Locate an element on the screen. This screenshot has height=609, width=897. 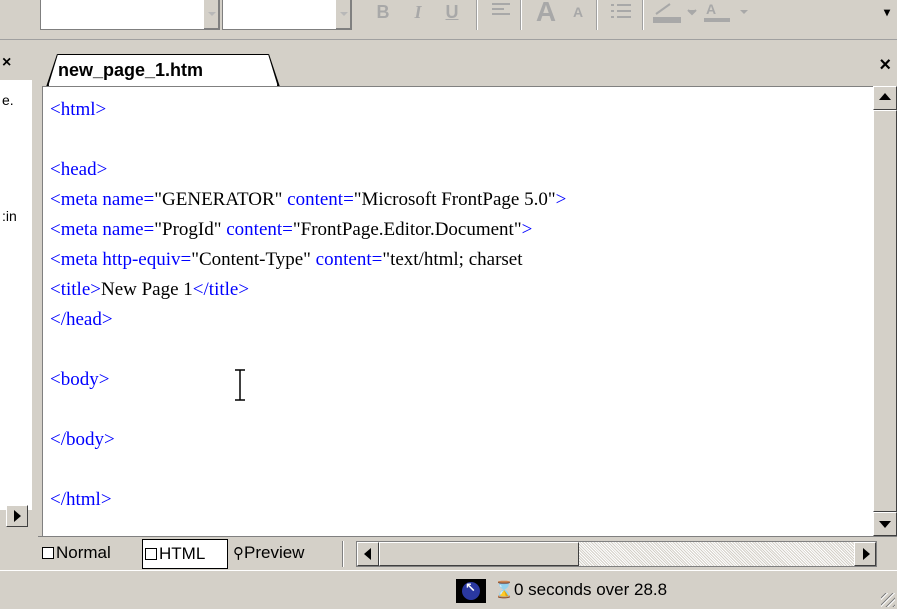
vertical-scrollbar is located at coordinates (885, 311).